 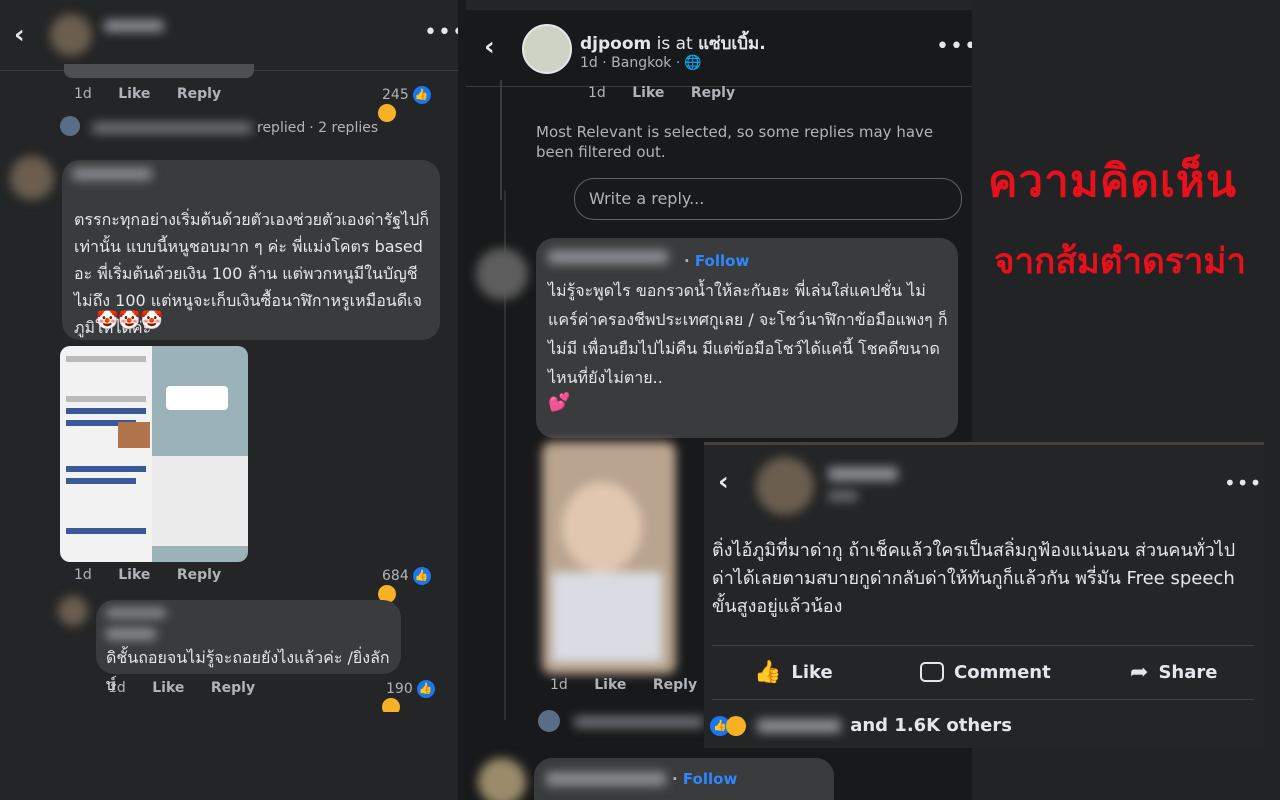 I want to click on share-button: ➦ Share, so click(x=1173, y=672).